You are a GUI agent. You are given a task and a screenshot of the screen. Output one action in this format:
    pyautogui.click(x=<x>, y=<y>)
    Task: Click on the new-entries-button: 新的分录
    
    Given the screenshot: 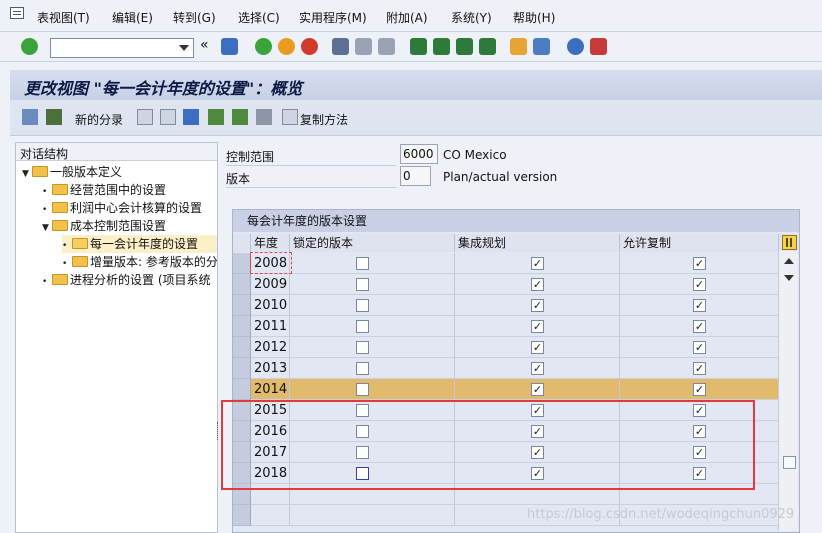 What is the action you would take?
    pyautogui.click(x=99, y=119)
    